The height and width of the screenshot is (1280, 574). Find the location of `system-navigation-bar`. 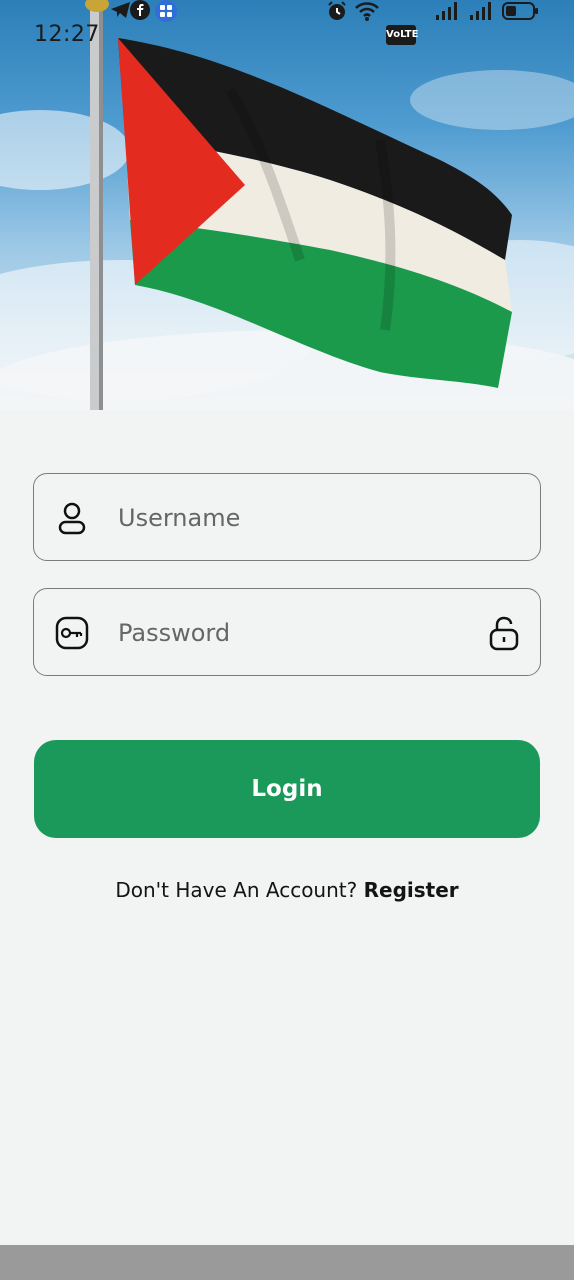

system-navigation-bar is located at coordinates (287, 1262).